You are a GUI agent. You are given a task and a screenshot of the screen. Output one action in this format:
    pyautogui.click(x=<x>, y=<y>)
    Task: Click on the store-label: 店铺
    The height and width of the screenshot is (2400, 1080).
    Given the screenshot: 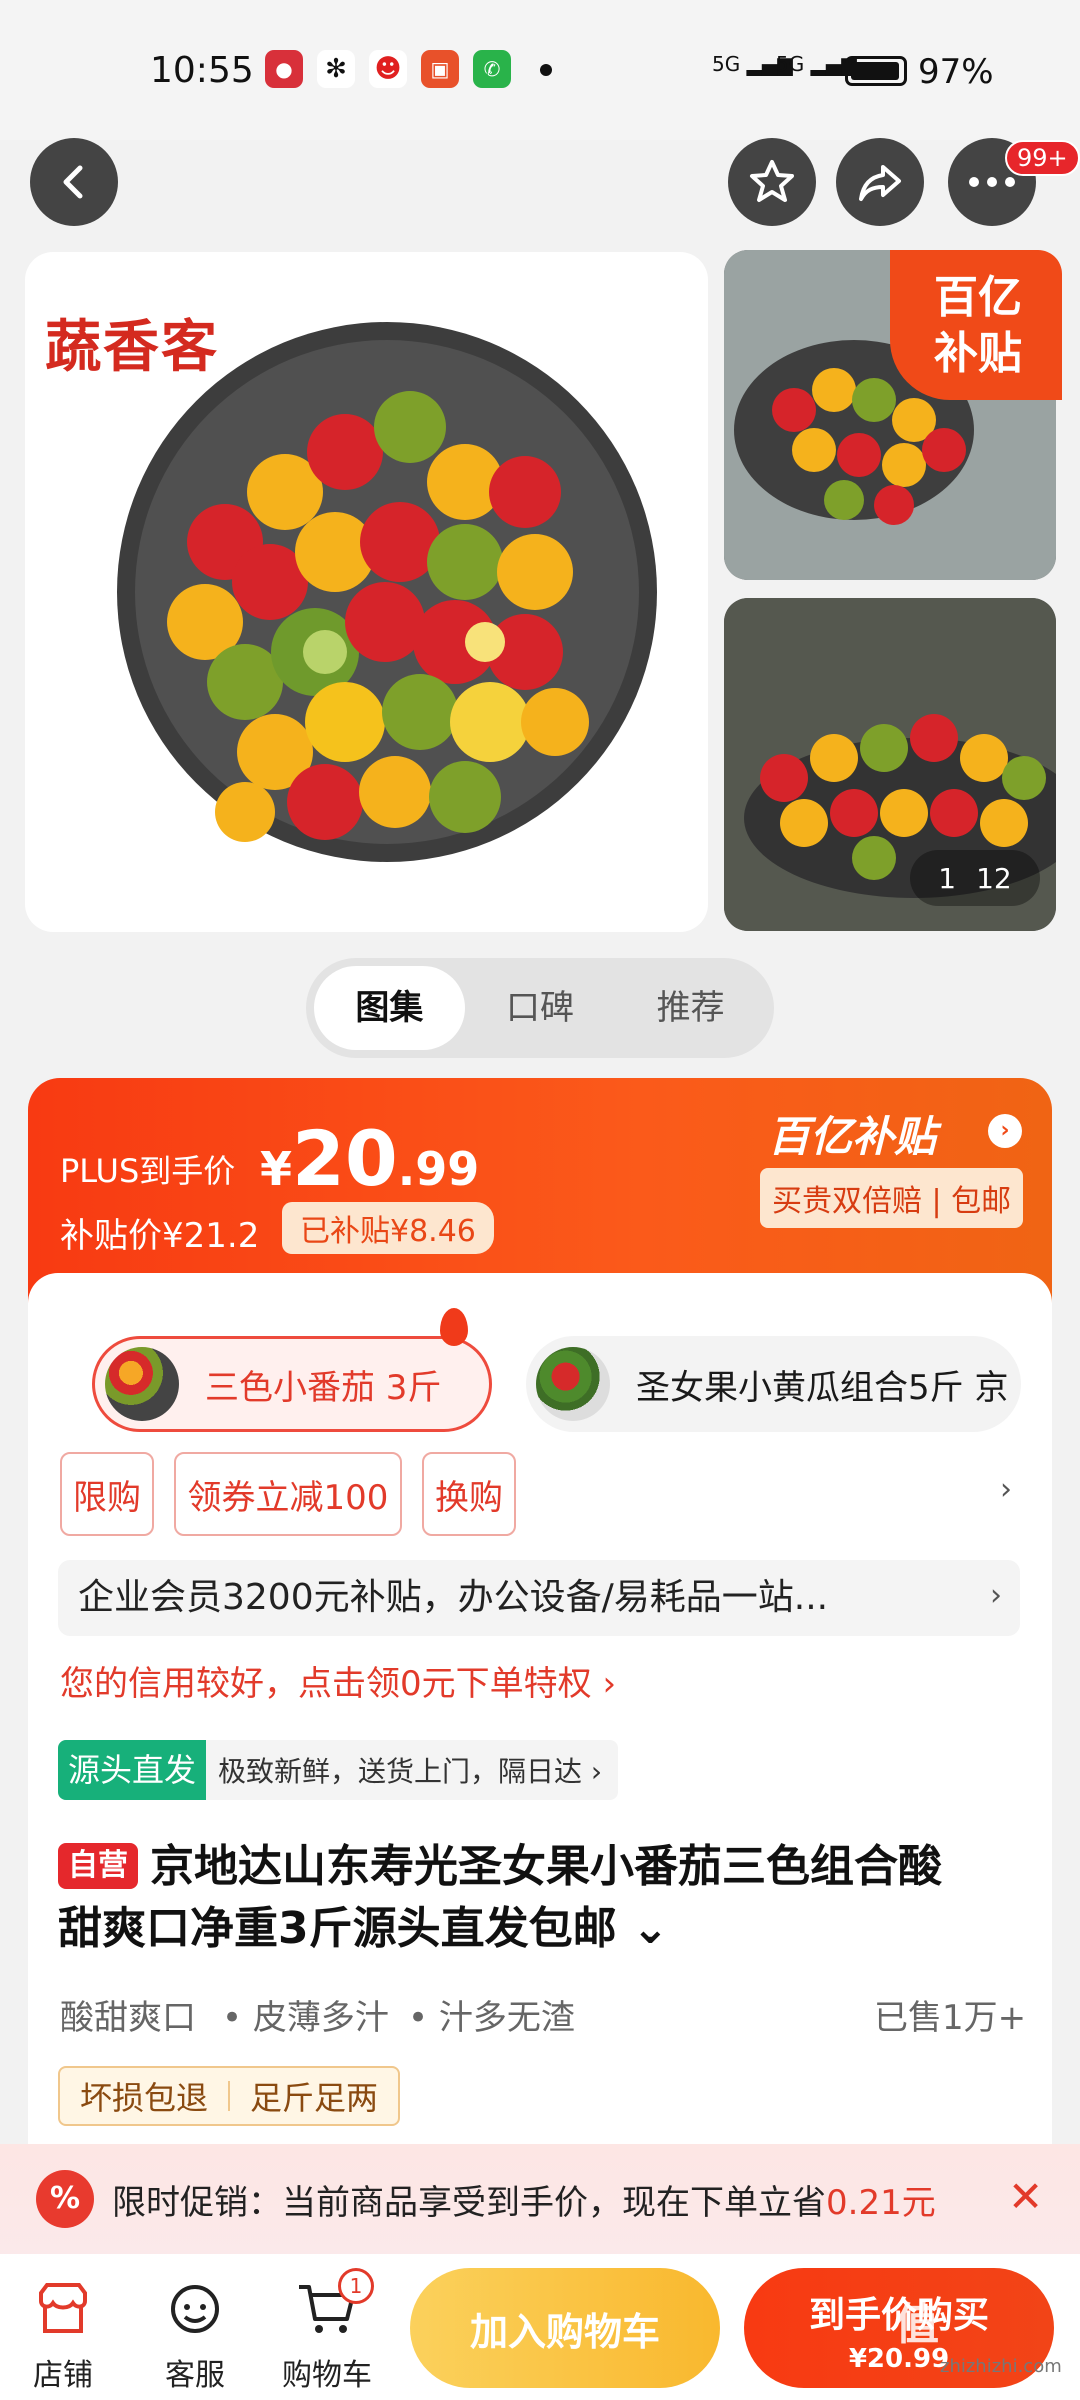 What is the action you would take?
    pyautogui.click(x=63, y=2375)
    